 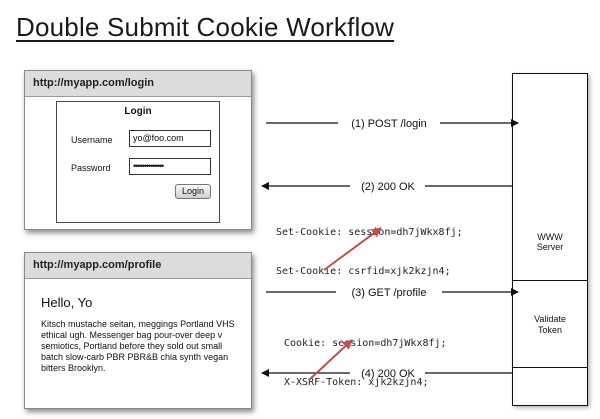 I want to click on csrfid-highlight-arrow, so click(x=352, y=249).